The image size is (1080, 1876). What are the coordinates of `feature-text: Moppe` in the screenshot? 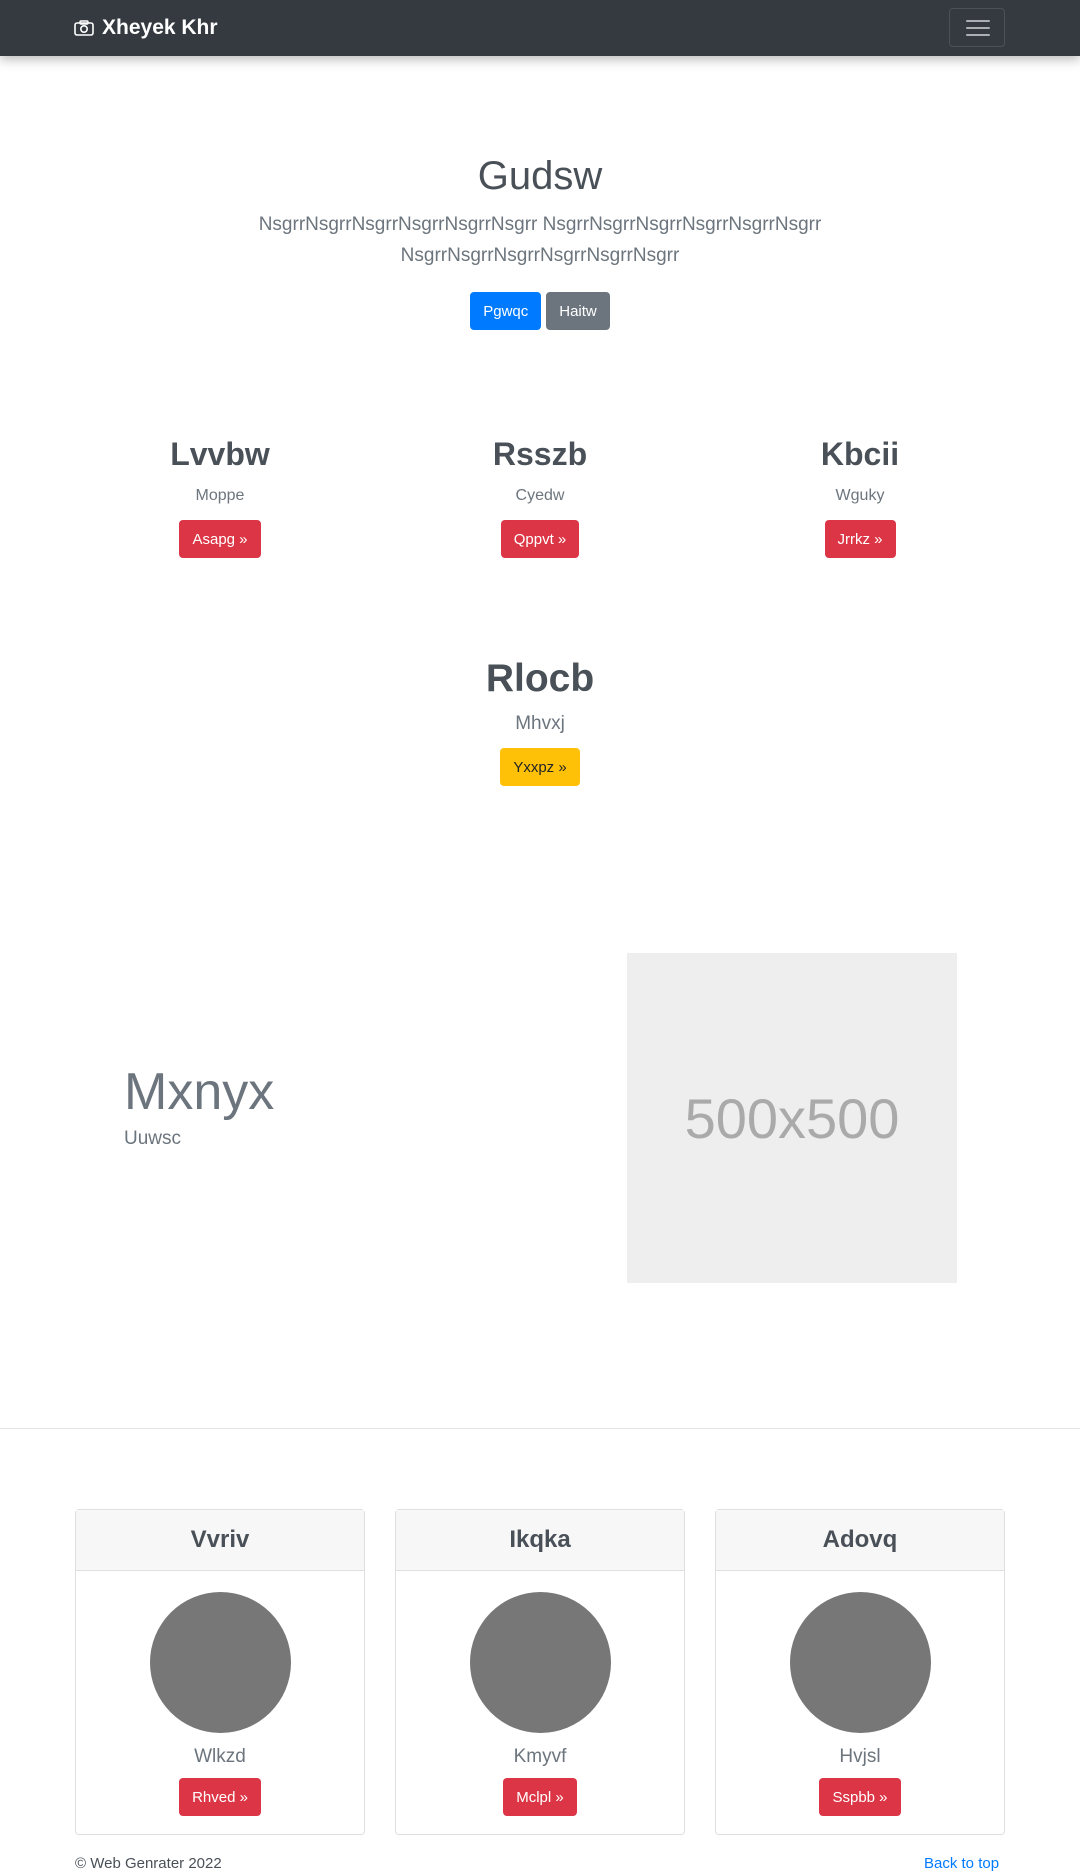 It's located at (220, 495).